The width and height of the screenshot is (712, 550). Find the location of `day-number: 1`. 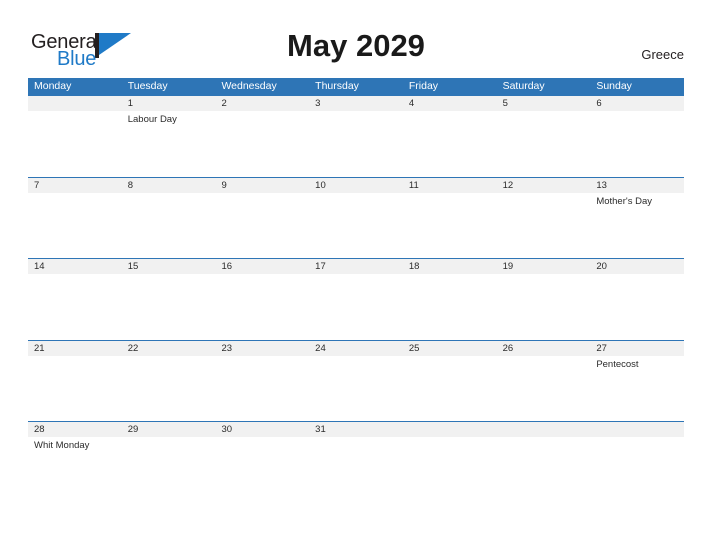

day-number: 1 is located at coordinates (168, 103).